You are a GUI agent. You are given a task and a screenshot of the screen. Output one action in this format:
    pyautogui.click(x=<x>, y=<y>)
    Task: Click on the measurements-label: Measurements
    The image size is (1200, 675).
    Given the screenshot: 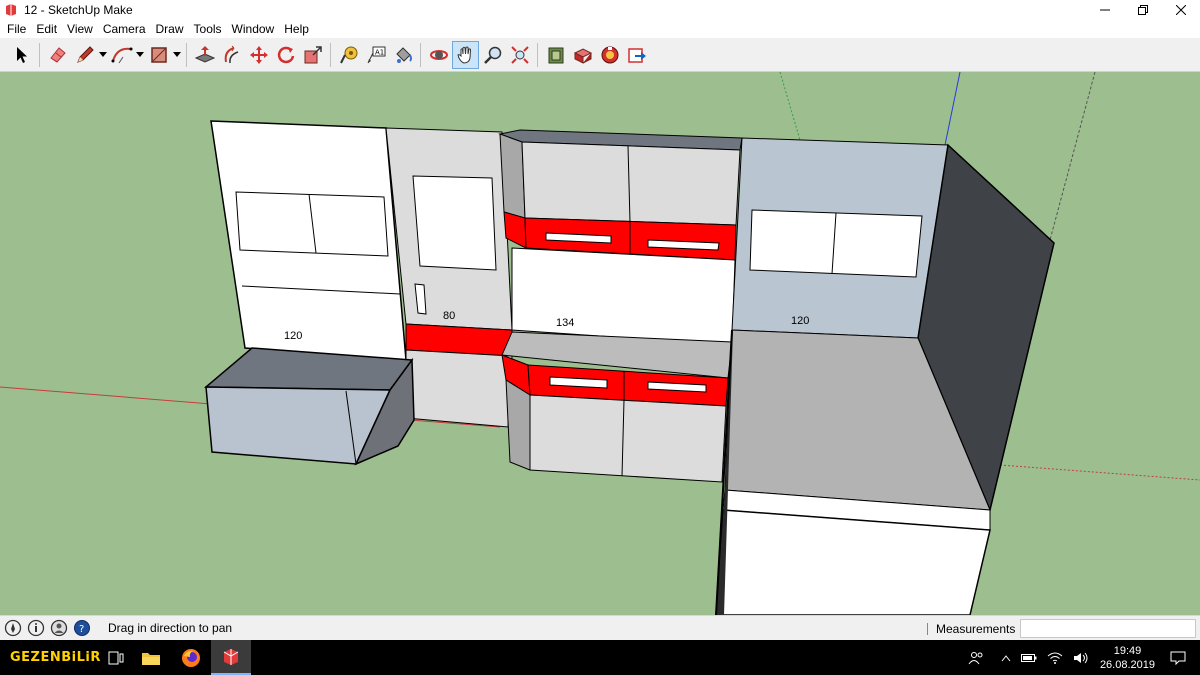 What is the action you would take?
    pyautogui.click(x=976, y=629)
    